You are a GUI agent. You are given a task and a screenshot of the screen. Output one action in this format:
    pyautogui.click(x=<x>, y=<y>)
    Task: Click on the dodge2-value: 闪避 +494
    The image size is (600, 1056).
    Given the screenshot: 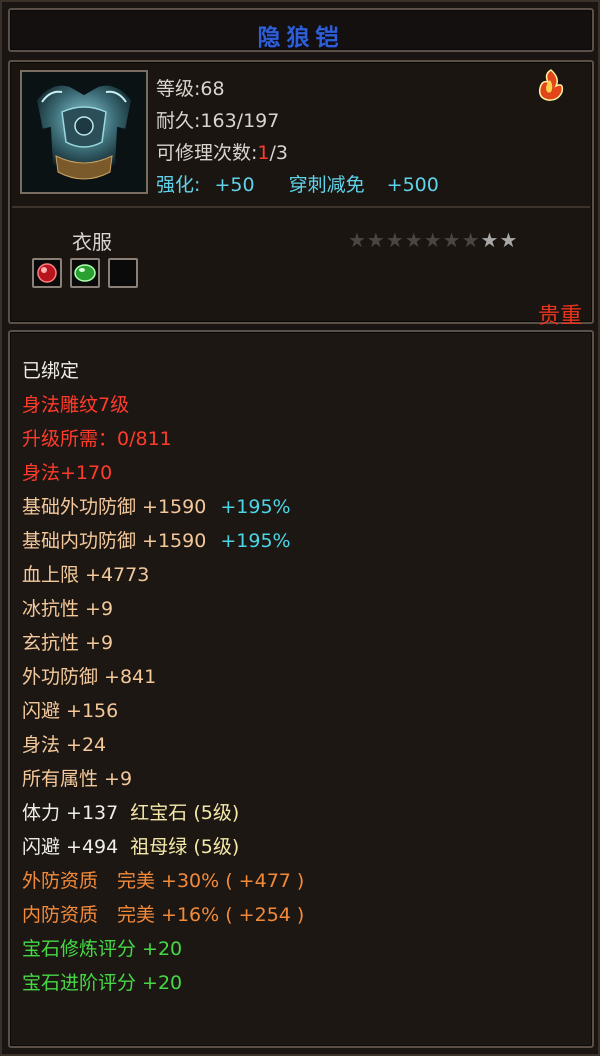 What is the action you would take?
    pyautogui.click(x=70, y=847)
    